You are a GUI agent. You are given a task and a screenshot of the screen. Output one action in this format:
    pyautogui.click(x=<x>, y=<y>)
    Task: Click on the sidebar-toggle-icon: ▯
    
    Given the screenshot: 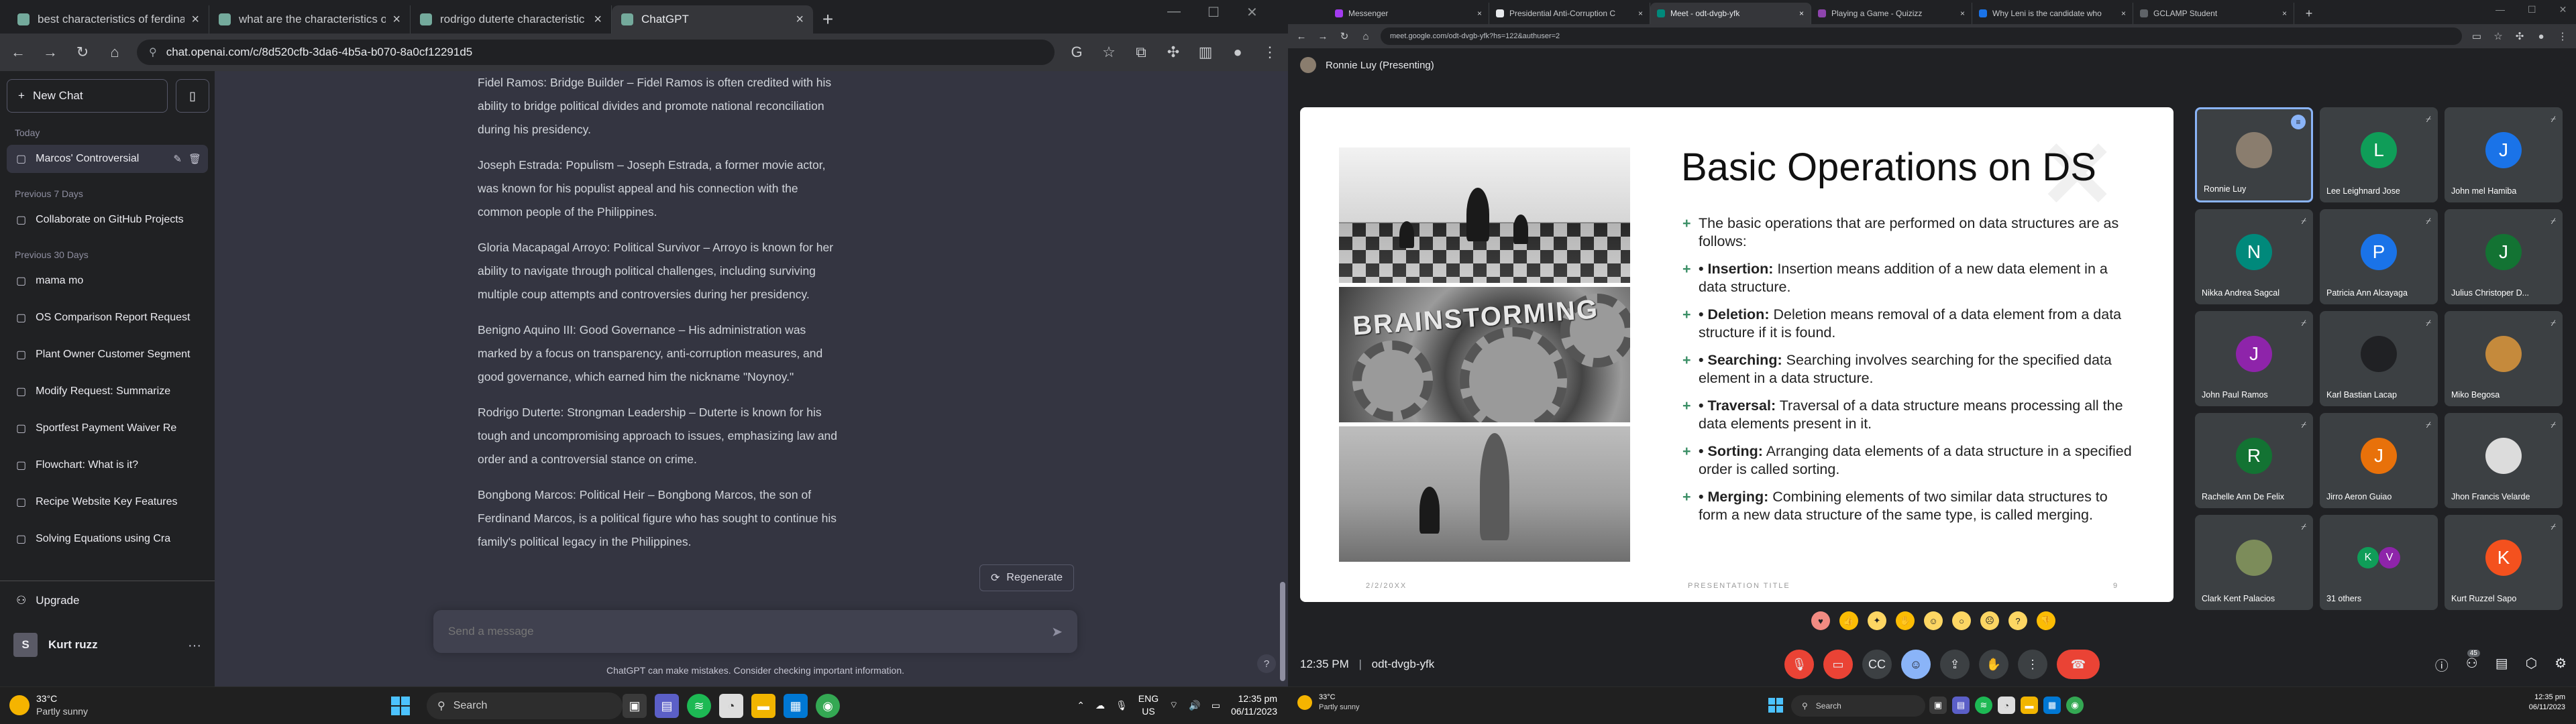 What is the action you would take?
    pyautogui.click(x=192, y=96)
    